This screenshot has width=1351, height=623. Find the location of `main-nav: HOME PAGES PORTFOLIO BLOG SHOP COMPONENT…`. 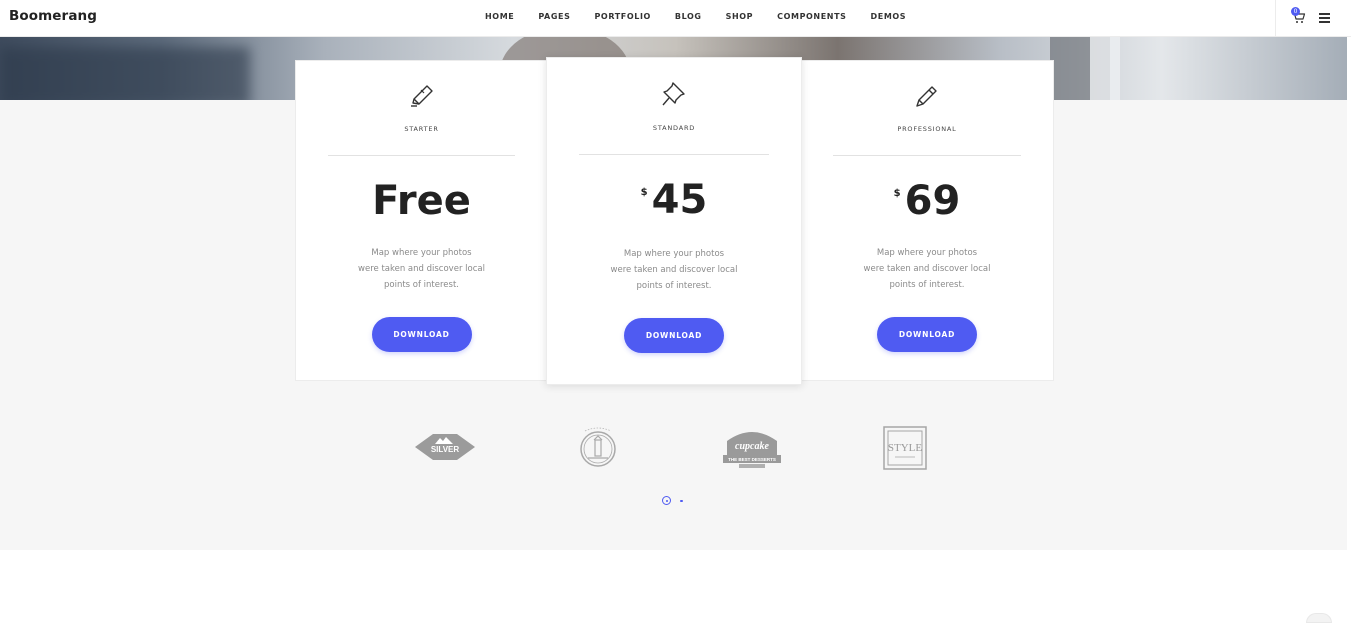

main-nav: HOME PAGES PORTFOLIO BLOG SHOP COMPONENT… is located at coordinates (707, 16).